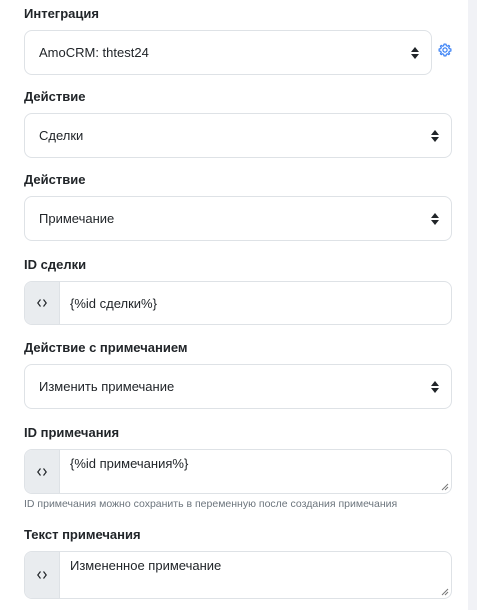 The width and height of the screenshot is (477, 610). Describe the element at coordinates (255, 471) in the screenshot. I see `note-id-textarea: {%id примечания%}` at that location.